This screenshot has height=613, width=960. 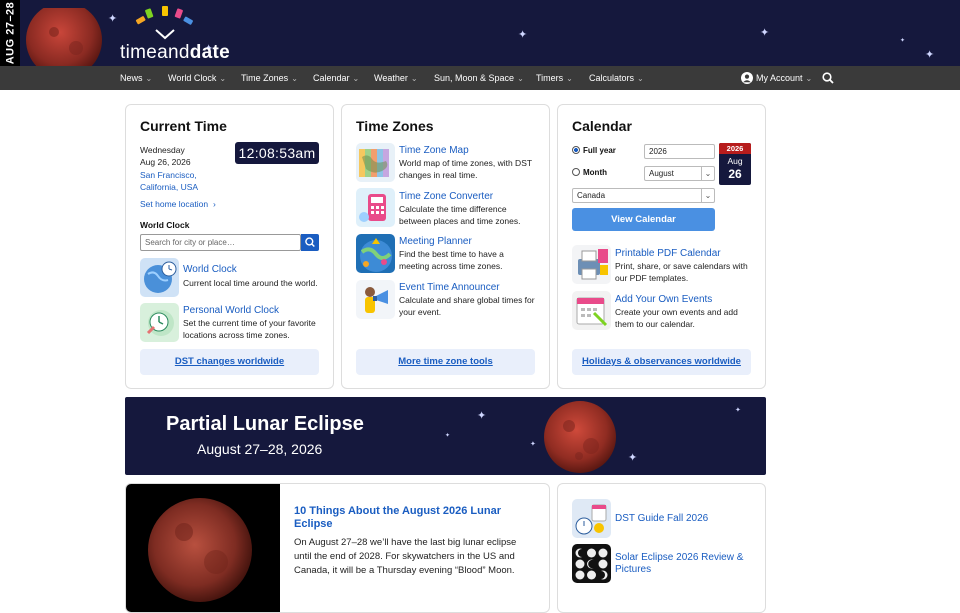 I want to click on article-title-line2: Eclipse, so click(x=313, y=524).